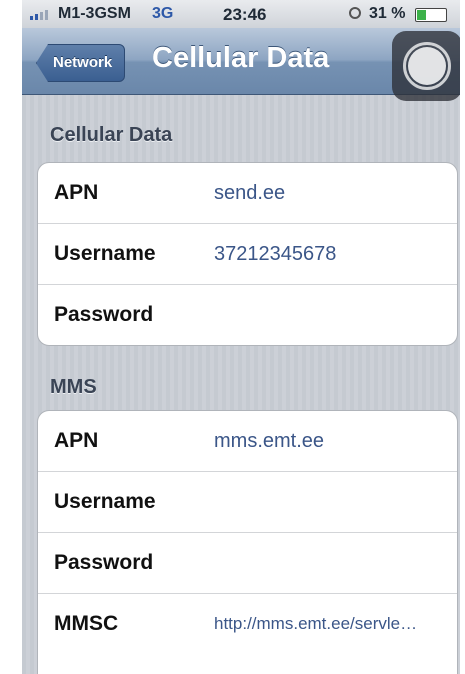 The height and width of the screenshot is (674, 465). What do you see at coordinates (431, 15) in the screenshot?
I see `battery-icon` at bounding box center [431, 15].